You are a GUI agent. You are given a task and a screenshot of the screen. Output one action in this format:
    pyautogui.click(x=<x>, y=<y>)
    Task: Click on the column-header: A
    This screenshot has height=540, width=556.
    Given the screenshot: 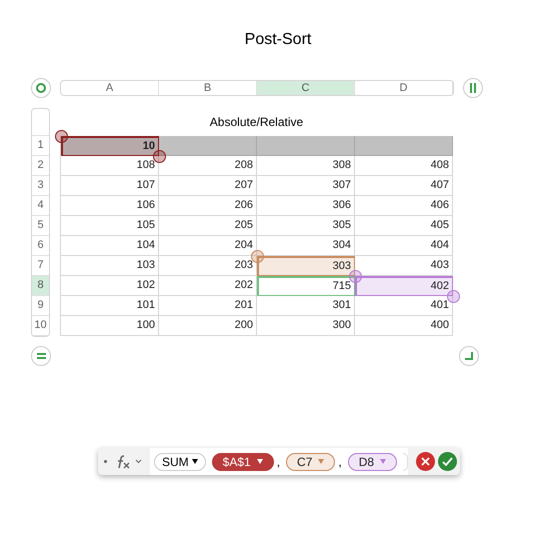 What is the action you would take?
    pyautogui.click(x=110, y=88)
    